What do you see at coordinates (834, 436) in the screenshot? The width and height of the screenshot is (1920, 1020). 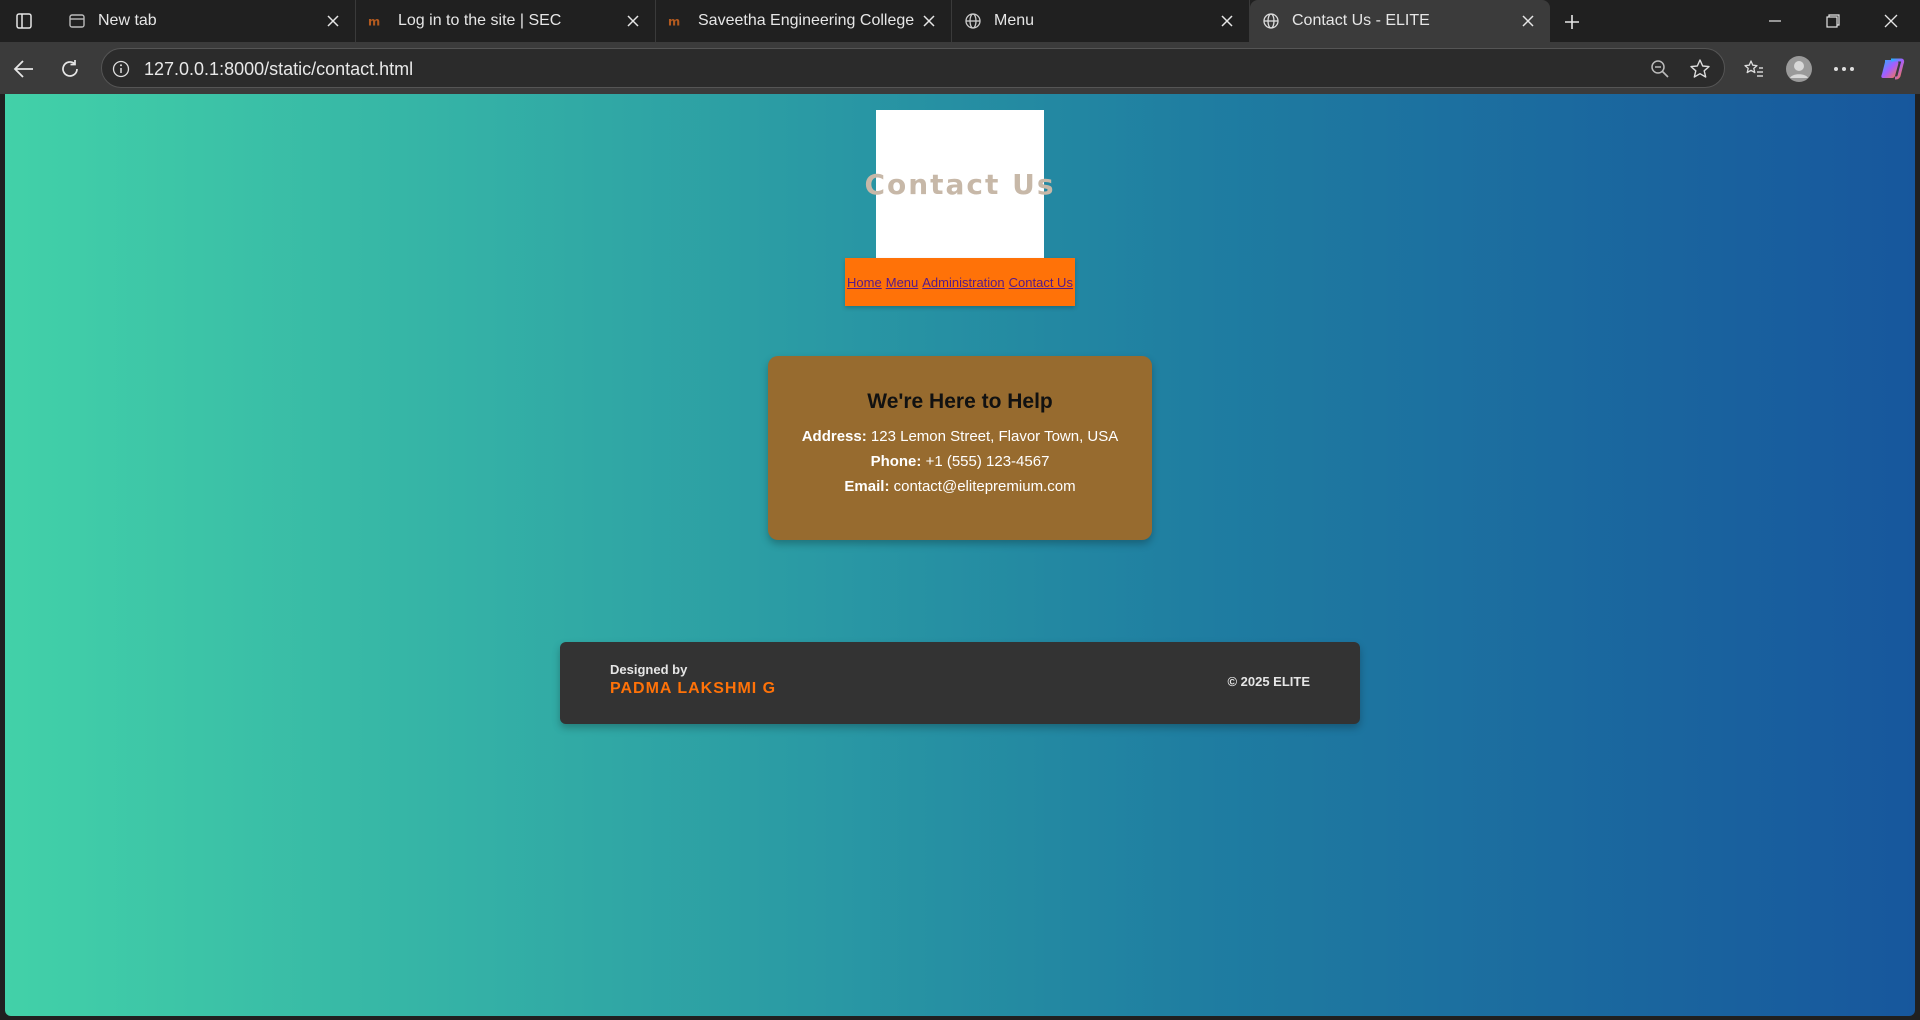 I see `address-label: Address:` at bounding box center [834, 436].